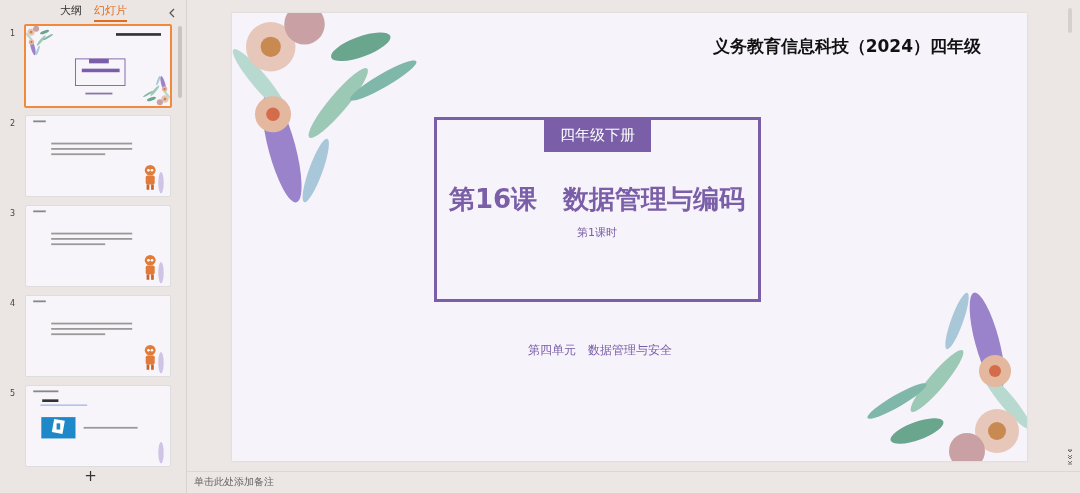  Describe the element at coordinates (12, 213) in the screenshot. I see `slide-number: 3` at that location.